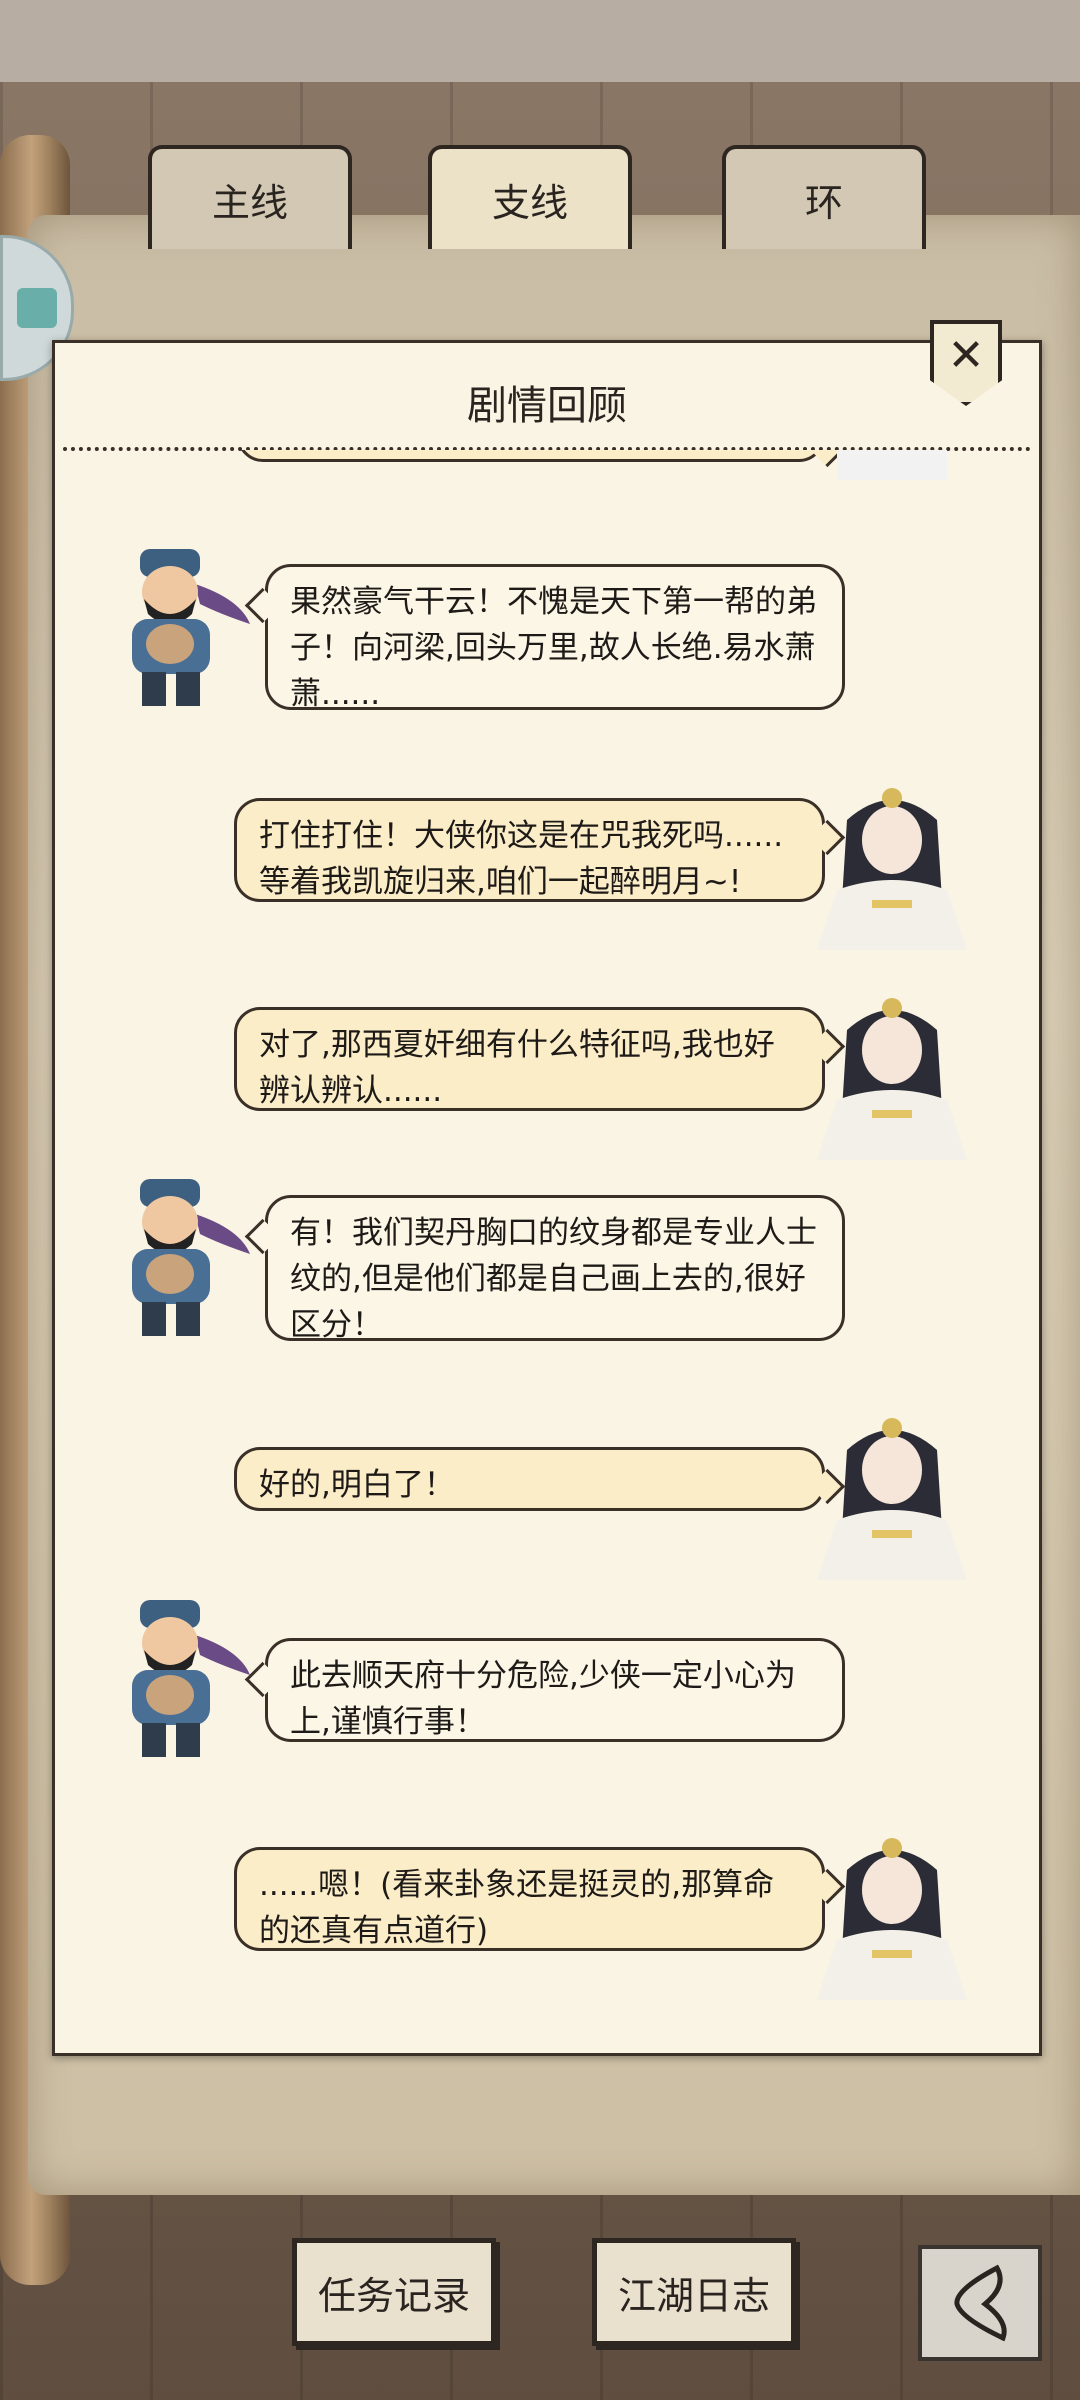 The height and width of the screenshot is (2400, 1080). Describe the element at coordinates (529, 1479) in the screenshot. I see `dialogue-bubble: 好的,明白了！` at that location.